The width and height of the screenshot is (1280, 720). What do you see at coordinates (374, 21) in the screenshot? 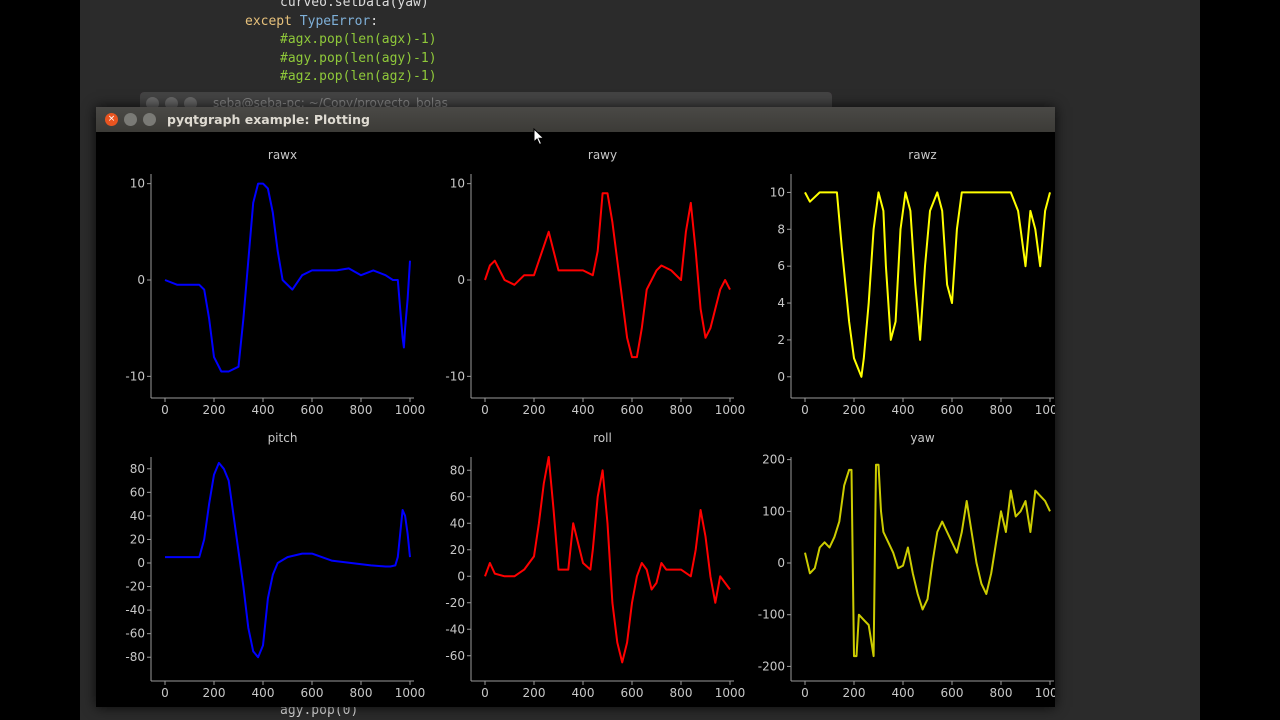
I see `code-token: :` at bounding box center [374, 21].